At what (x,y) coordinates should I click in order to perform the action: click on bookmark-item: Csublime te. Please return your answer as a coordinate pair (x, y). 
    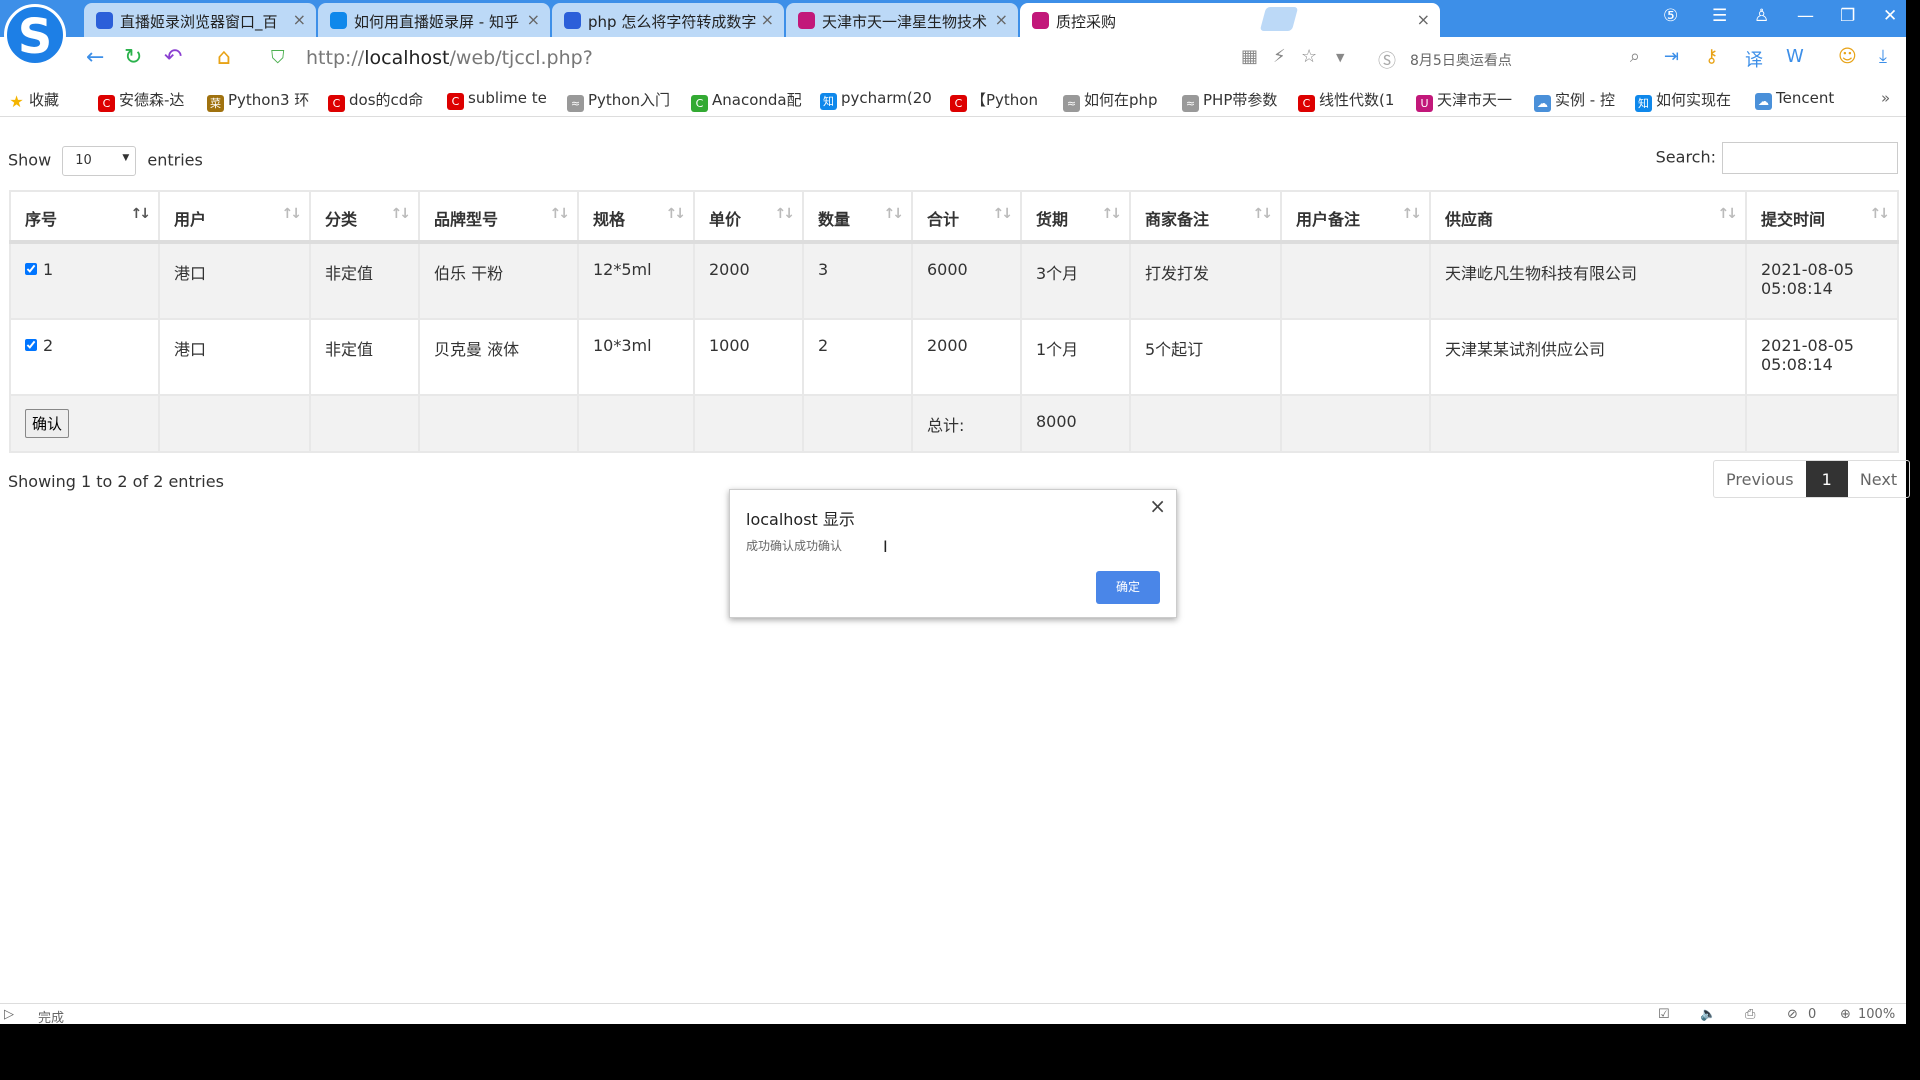
    Looking at the image, I should click on (497, 99).